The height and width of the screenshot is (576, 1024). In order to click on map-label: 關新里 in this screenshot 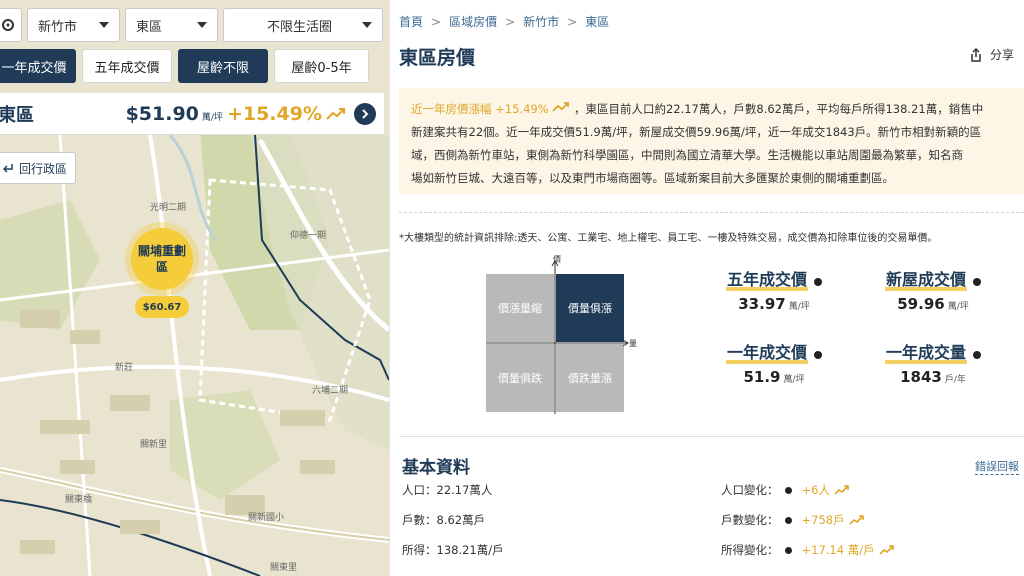, I will do `click(154, 445)`.